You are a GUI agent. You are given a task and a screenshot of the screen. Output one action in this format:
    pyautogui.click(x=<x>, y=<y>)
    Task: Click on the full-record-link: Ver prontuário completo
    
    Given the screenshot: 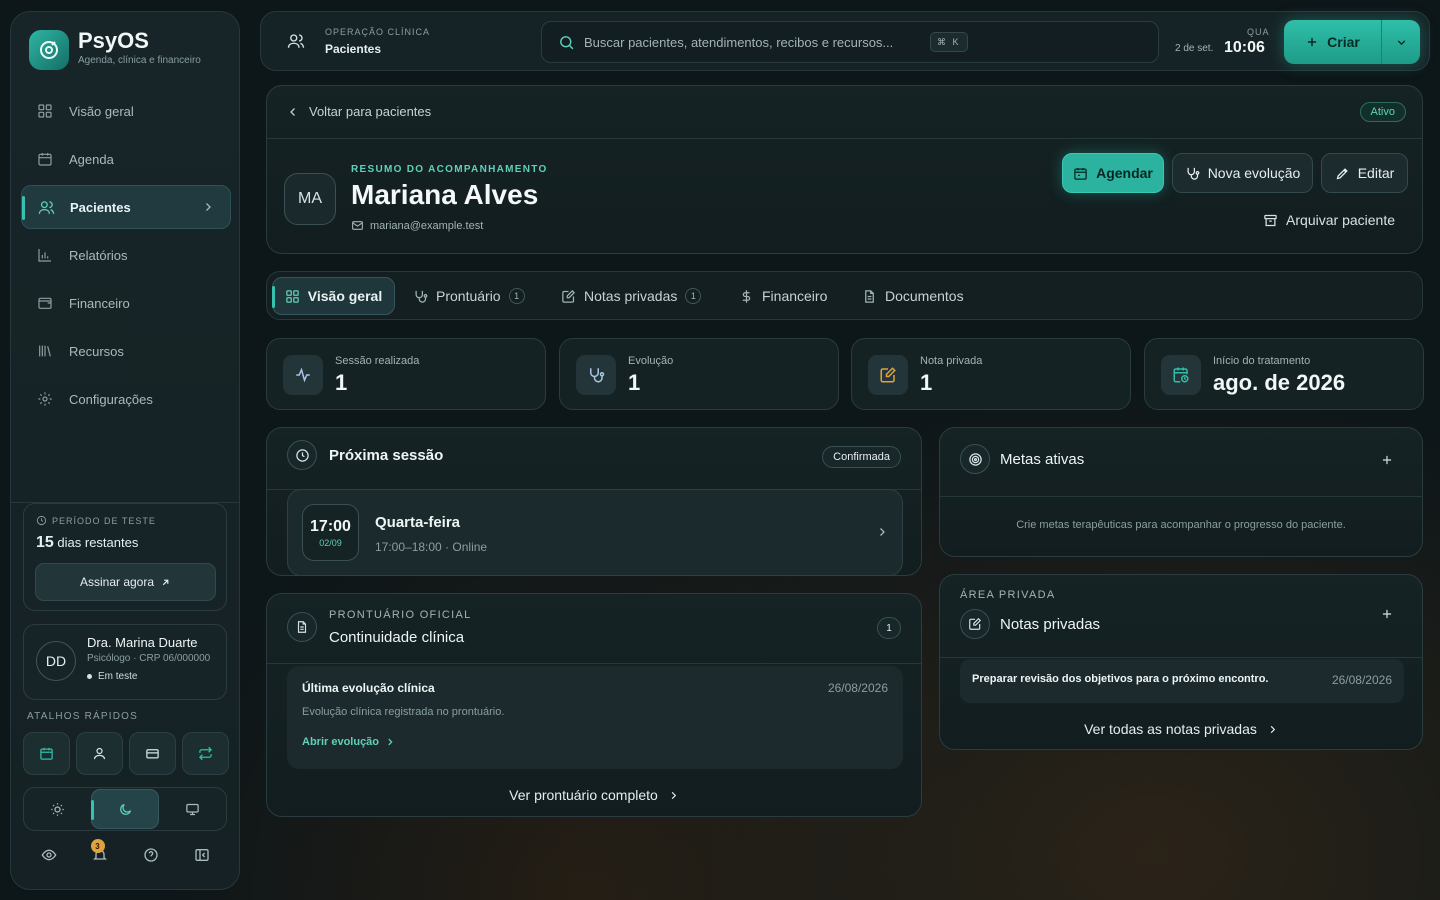 What is the action you would take?
    pyautogui.click(x=594, y=795)
    